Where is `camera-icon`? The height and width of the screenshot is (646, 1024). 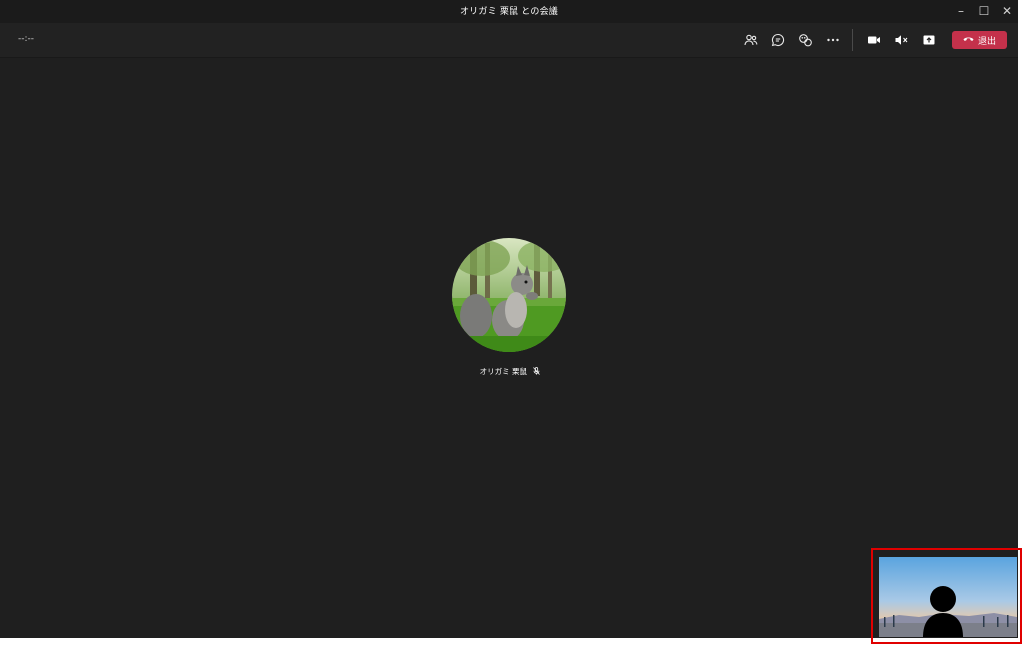 camera-icon is located at coordinates (874, 40).